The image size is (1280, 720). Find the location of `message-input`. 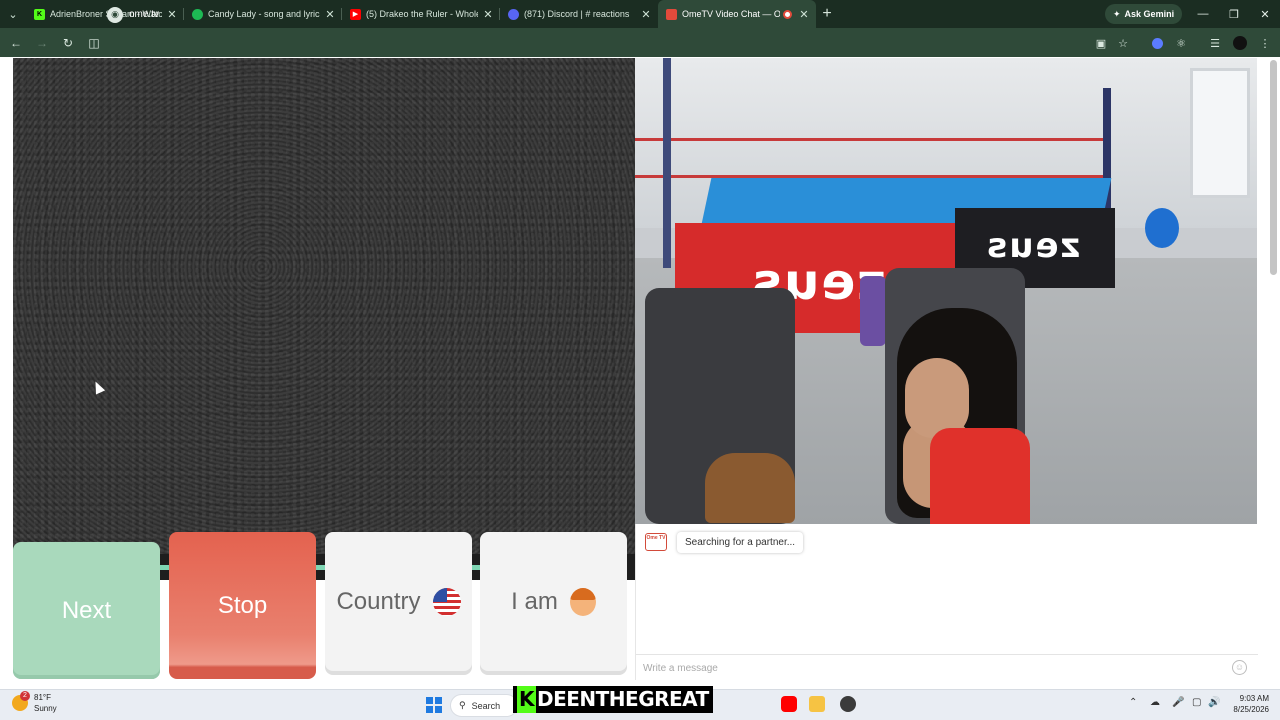

message-input is located at coordinates (933, 668).